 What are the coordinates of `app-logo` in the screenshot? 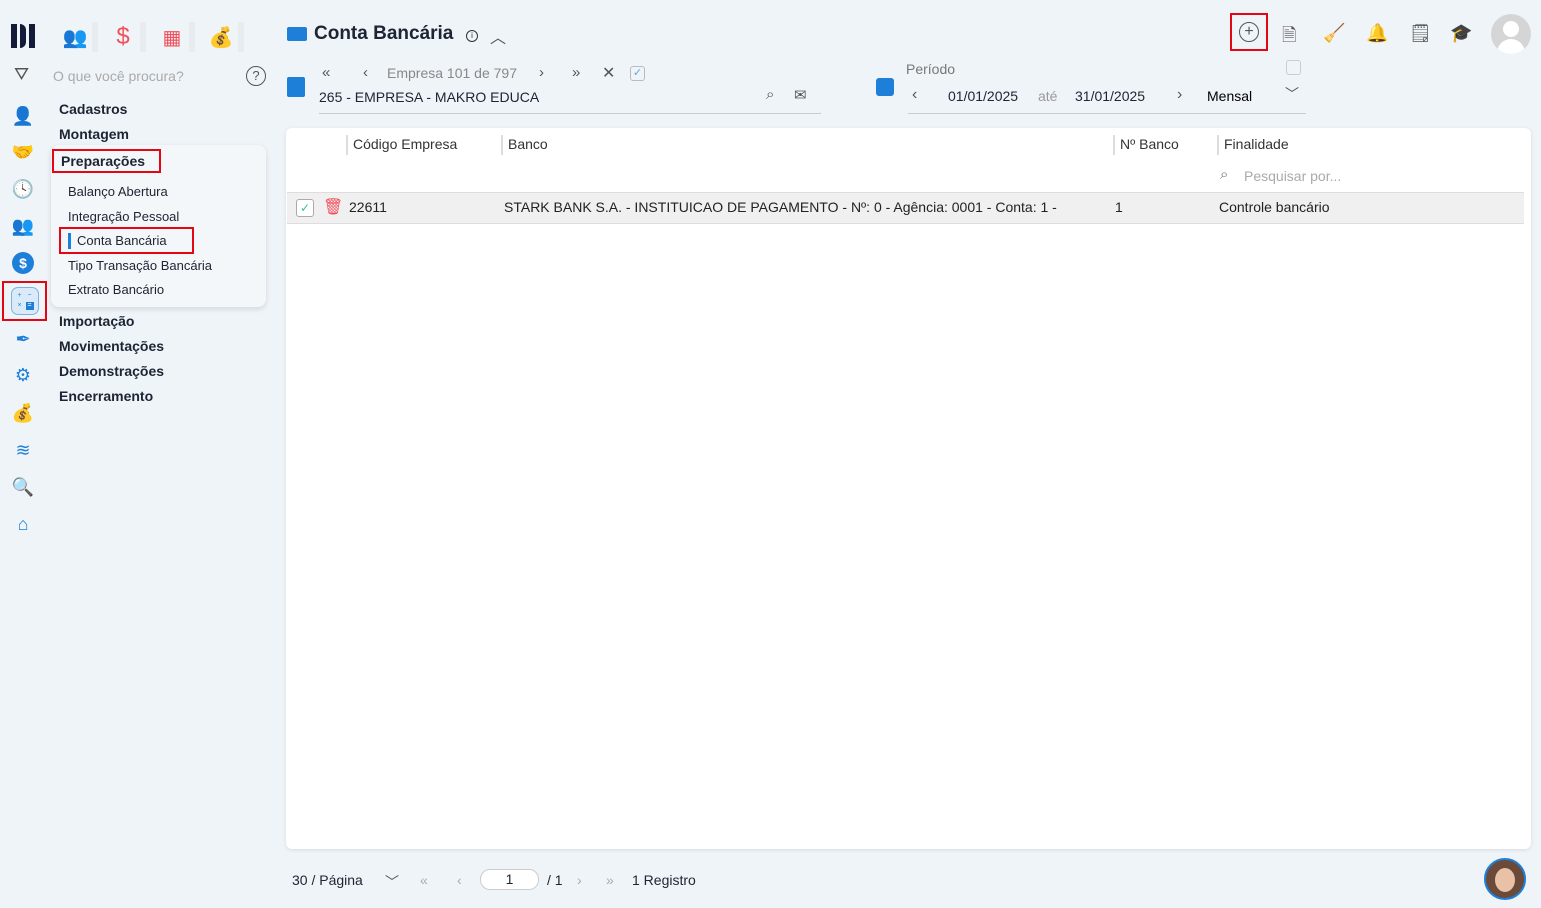 It's located at (24, 36).